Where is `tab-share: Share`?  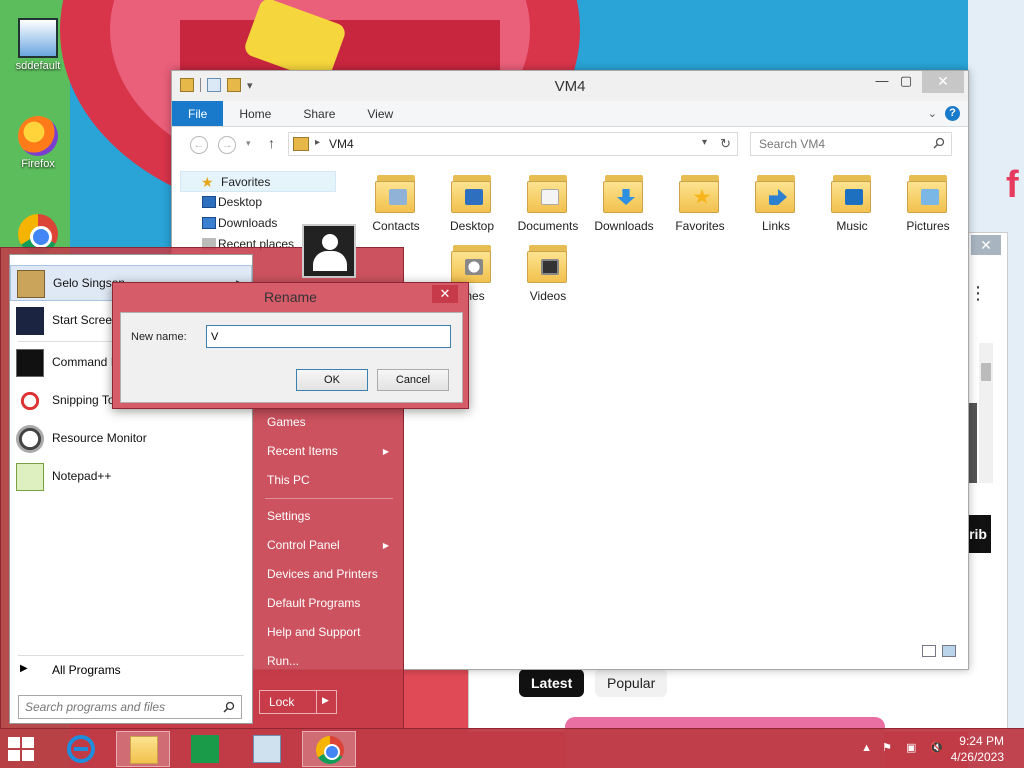
tab-share: Share is located at coordinates (319, 113).